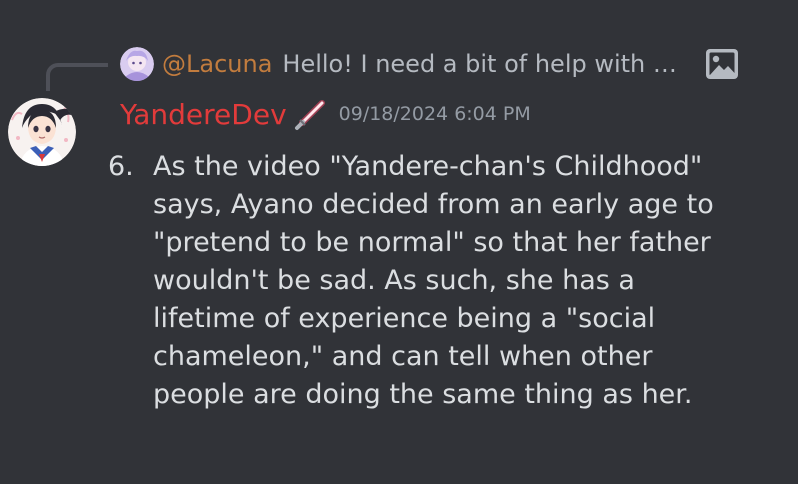  I want to click on reply-author-name: @Lacuna, so click(217, 64).